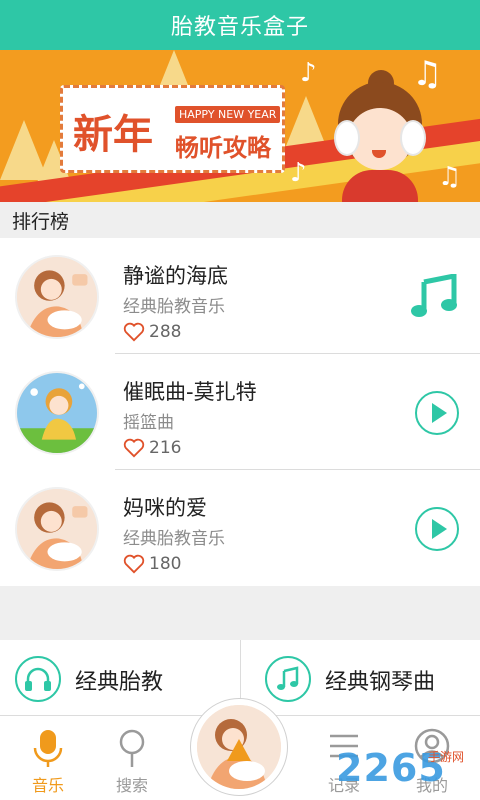 This screenshot has height=800, width=480. I want to click on tab-search: 搜索, so click(132, 758).